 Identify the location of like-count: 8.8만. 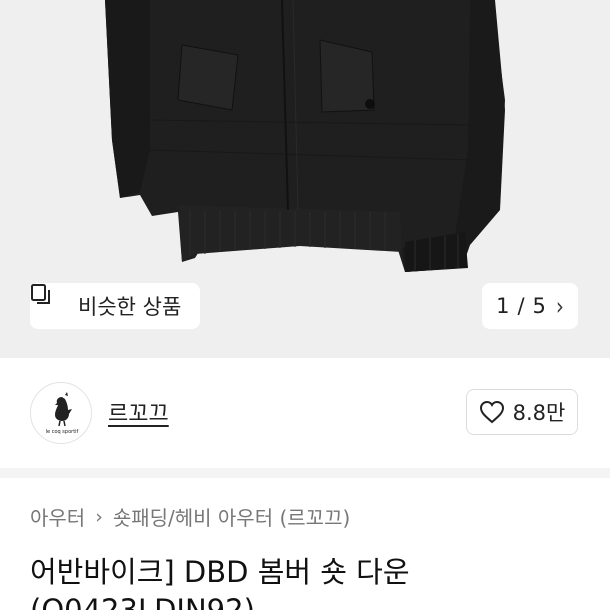
(539, 413).